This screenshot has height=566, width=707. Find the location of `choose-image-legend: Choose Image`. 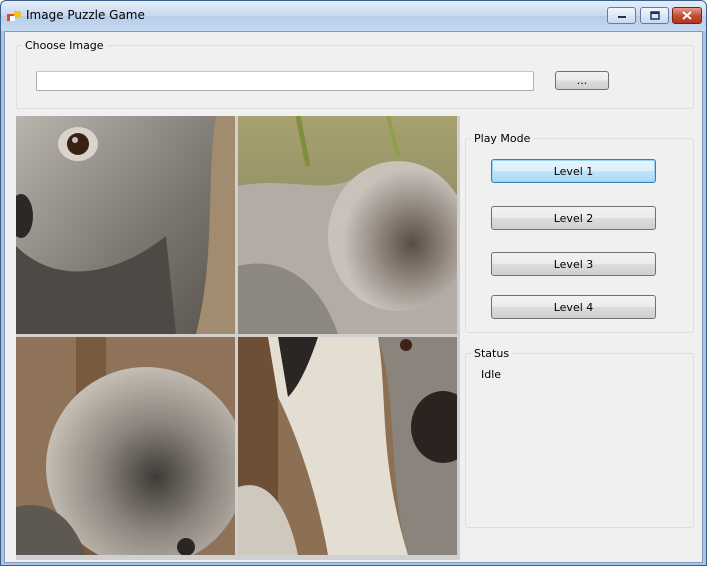

choose-image-legend: Choose Image is located at coordinates (64, 45).